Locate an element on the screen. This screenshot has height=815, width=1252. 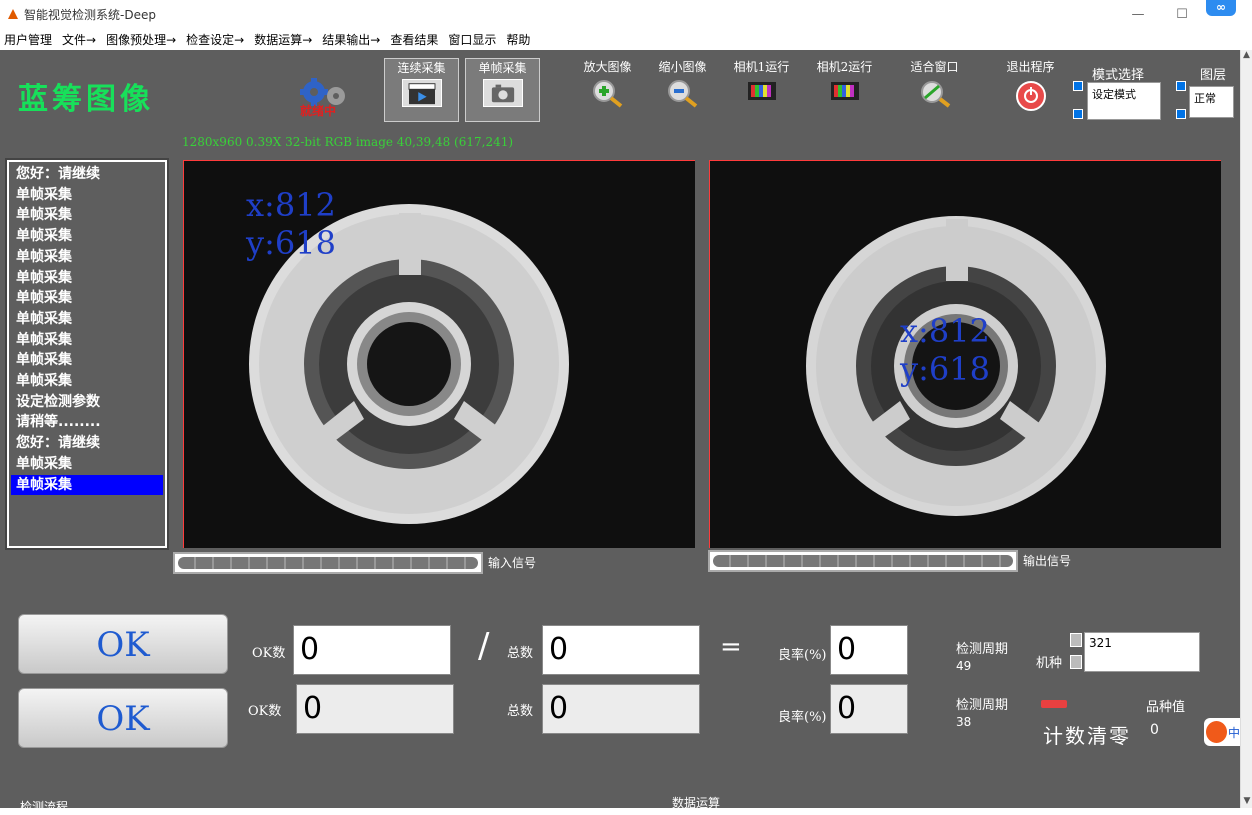
continuous-capture-button: 连续采集 is located at coordinates (421, 90).